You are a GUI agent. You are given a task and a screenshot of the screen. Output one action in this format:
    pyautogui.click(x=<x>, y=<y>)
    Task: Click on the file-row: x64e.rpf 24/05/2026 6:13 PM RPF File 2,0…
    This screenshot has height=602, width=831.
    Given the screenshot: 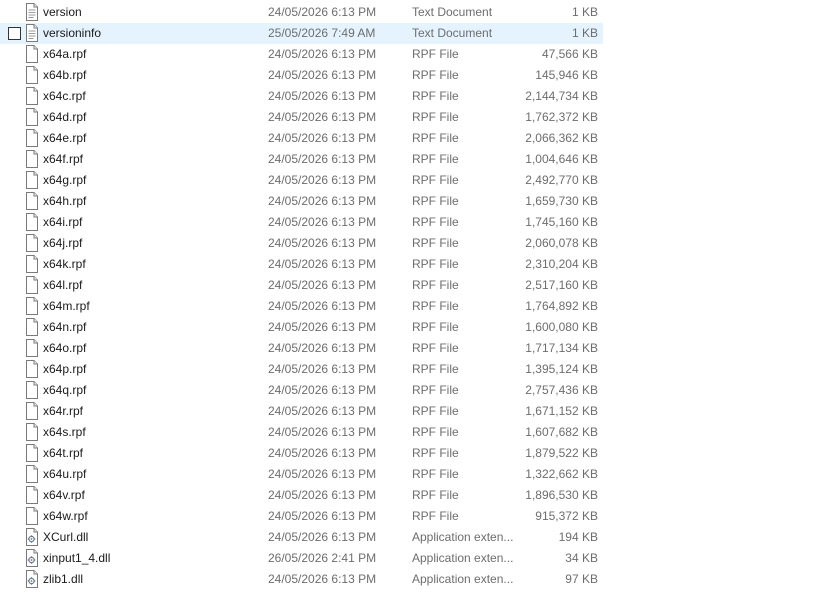 What is the action you would take?
    pyautogui.click(x=301, y=138)
    